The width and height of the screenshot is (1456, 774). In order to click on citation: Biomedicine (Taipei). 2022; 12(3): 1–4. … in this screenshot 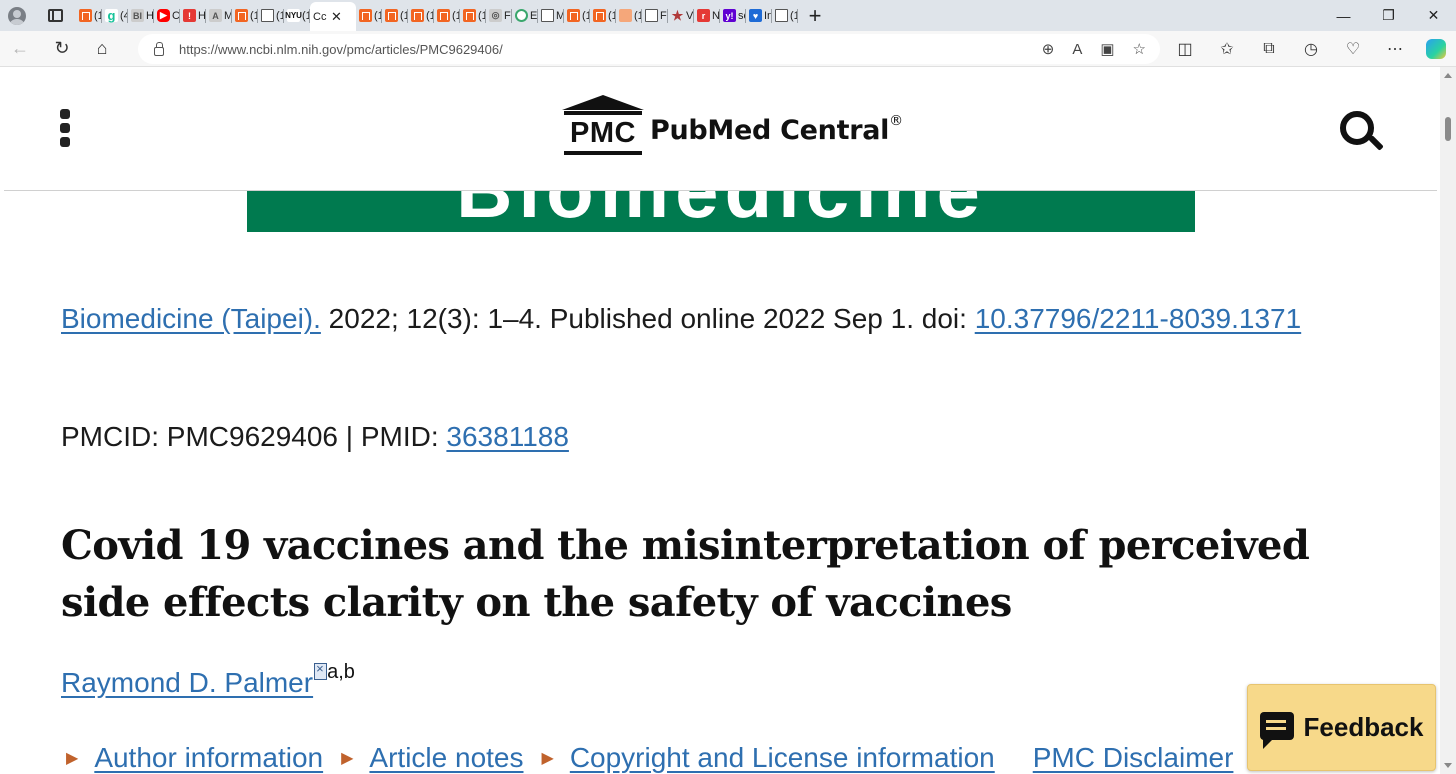, I will do `click(711, 319)`.